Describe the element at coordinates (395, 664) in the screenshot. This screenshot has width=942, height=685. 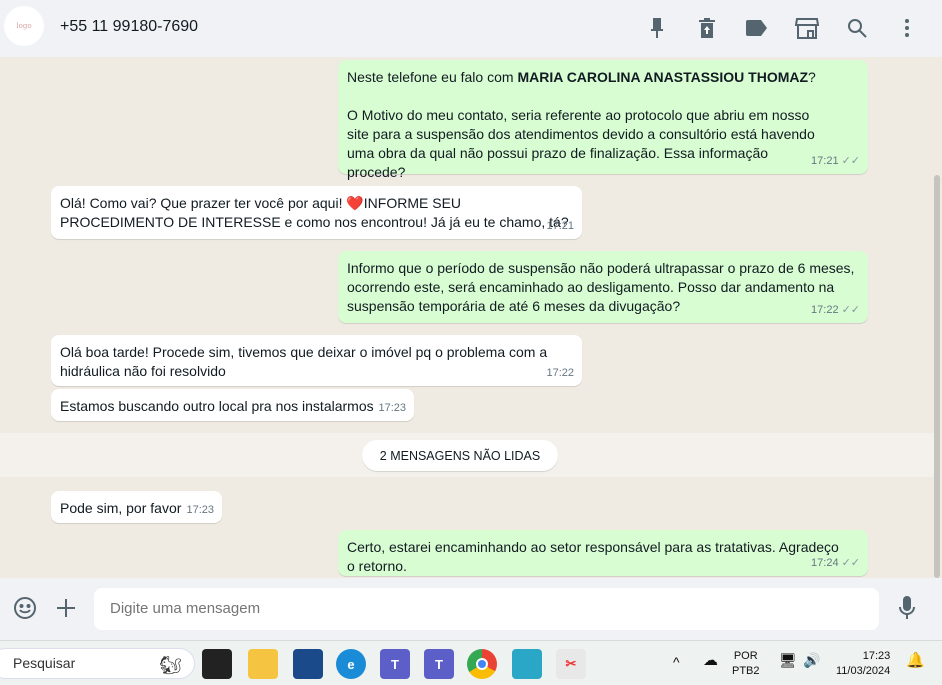
I see `teams-icon: T` at that location.